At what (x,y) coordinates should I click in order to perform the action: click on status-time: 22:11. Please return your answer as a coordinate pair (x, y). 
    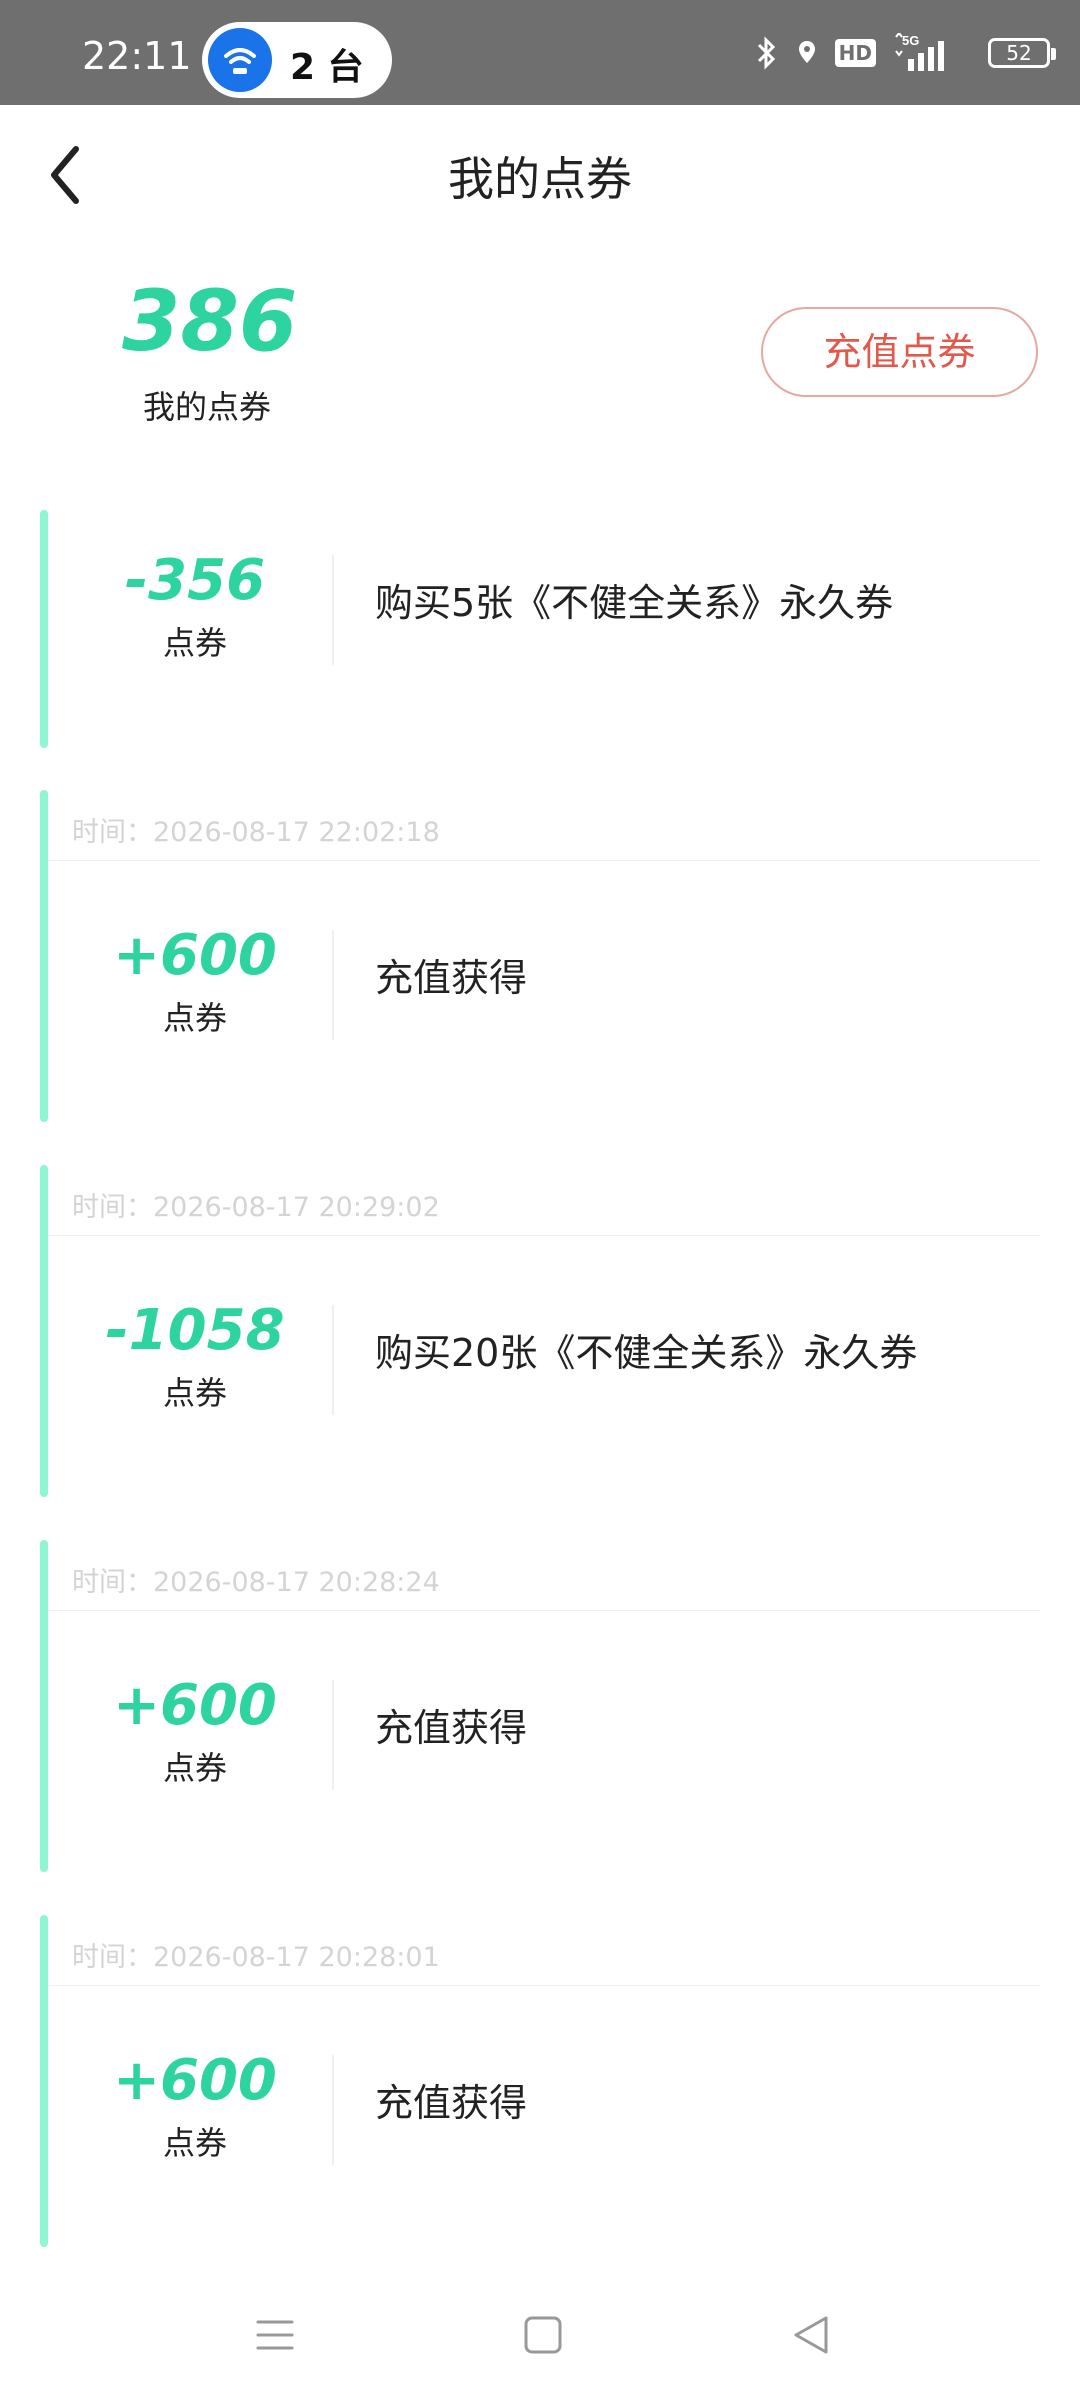
    Looking at the image, I should click on (137, 56).